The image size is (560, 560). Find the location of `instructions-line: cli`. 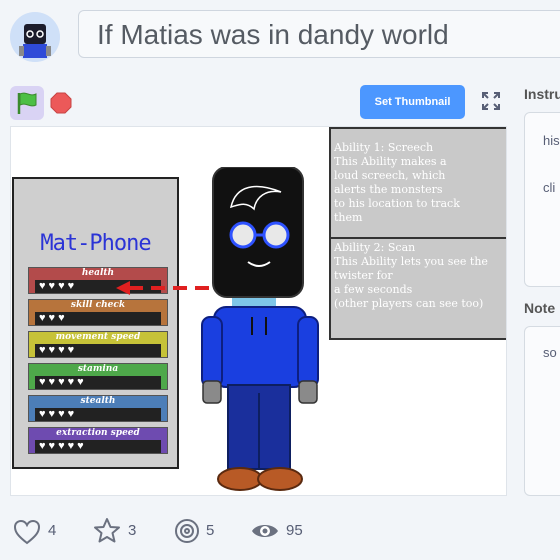

instructions-line: cli is located at coordinates (549, 187).